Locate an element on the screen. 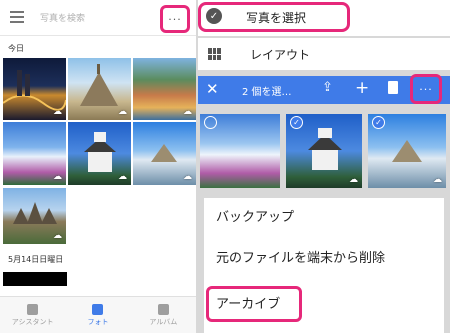 This screenshot has height=333, width=450. assistant-icon is located at coordinates (33, 309).